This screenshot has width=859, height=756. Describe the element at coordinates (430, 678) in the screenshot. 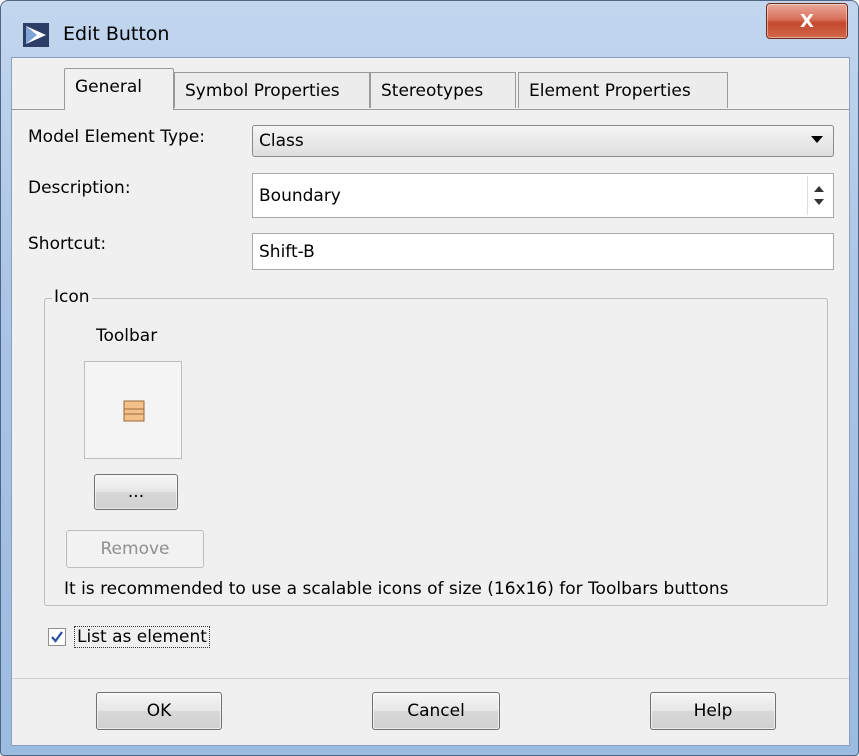

I see `footer-separator` at that location.